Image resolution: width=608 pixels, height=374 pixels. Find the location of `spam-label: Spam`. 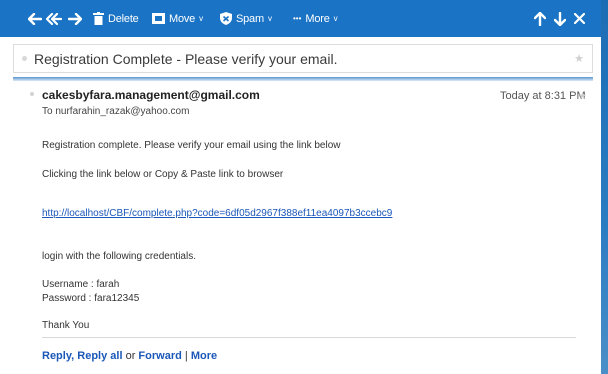

spam-label: Spam is located at coordinates (250, 18).